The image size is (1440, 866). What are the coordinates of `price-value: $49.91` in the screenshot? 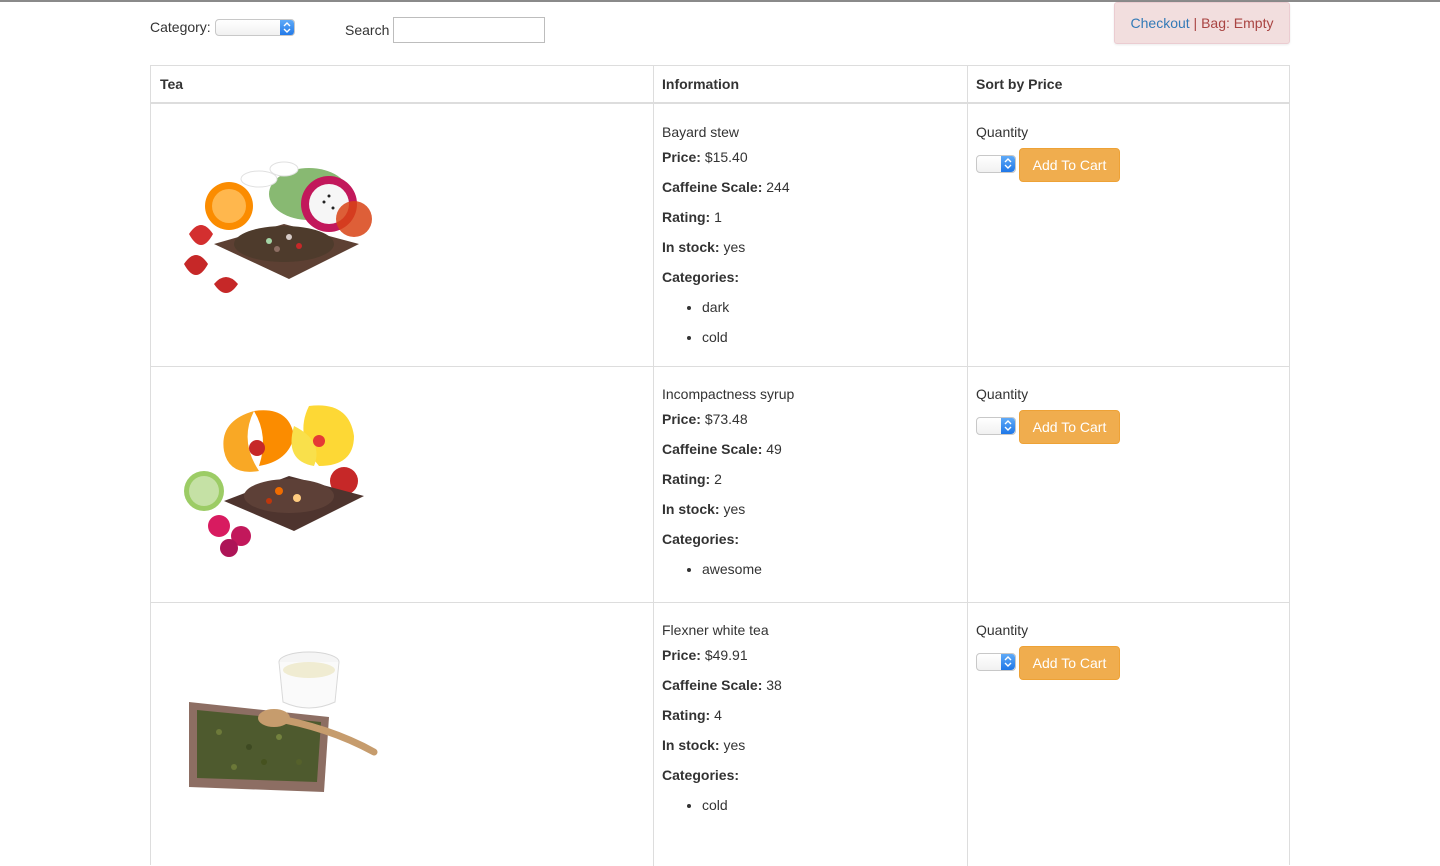 It's located at (726, 655).